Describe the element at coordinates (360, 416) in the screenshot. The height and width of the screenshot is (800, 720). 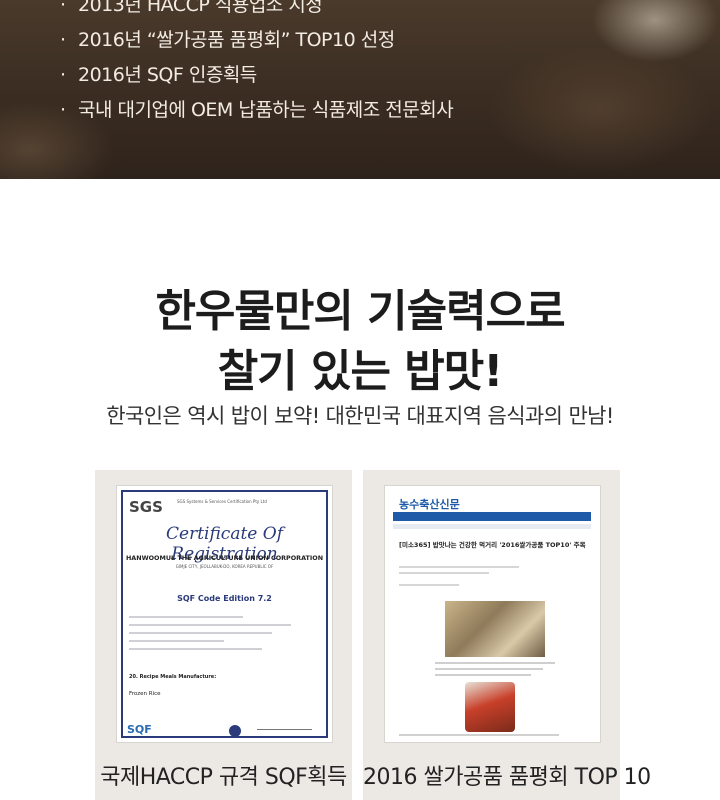
I see `subtitle: 한국인은 역시 밥이 보약! 대한민국 대표지역 음식과의 만남!` at that location.